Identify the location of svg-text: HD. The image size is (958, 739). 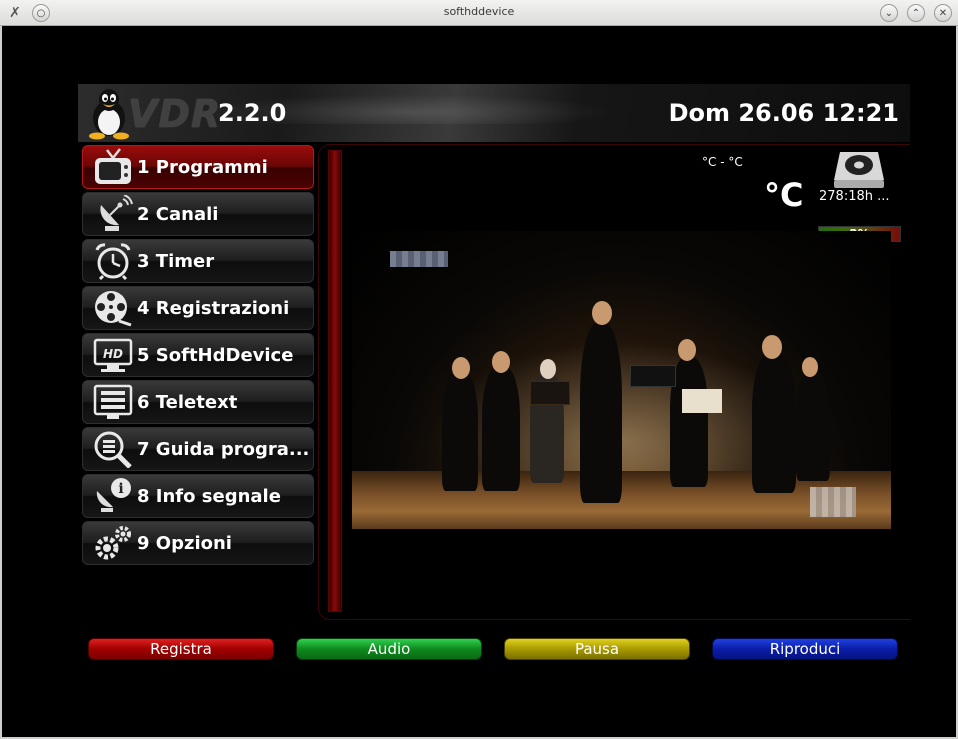
(113, 354).